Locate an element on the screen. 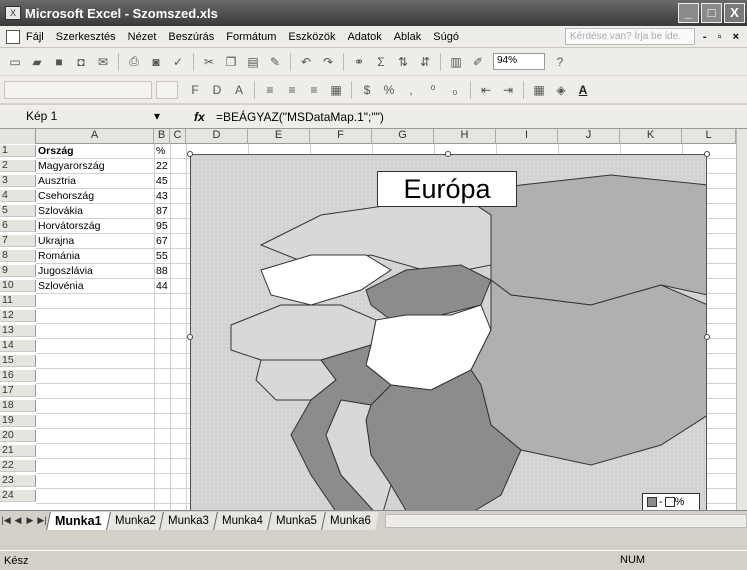 Image resolution: width=747 pixels, height=570 pixels. increase-indent-icon: ⇥ is located at coordinates (508, 90).